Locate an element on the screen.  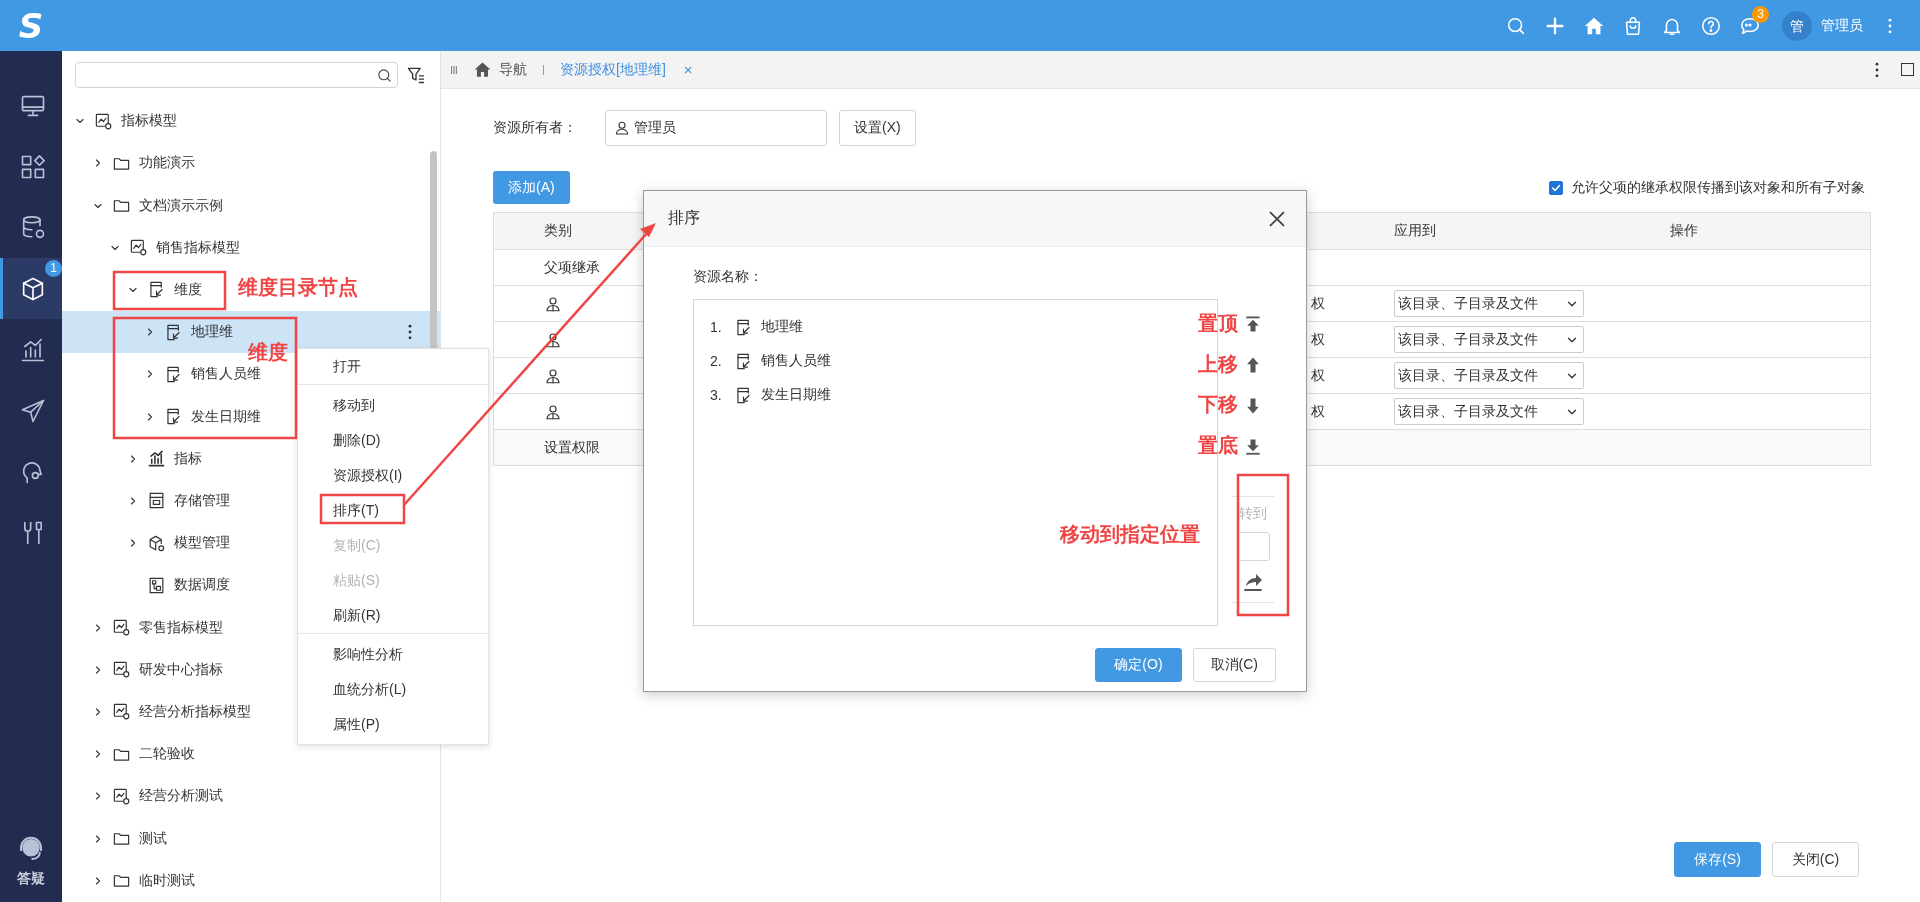
annotation-label: 置顶 is located at coordinates (1218, 323).